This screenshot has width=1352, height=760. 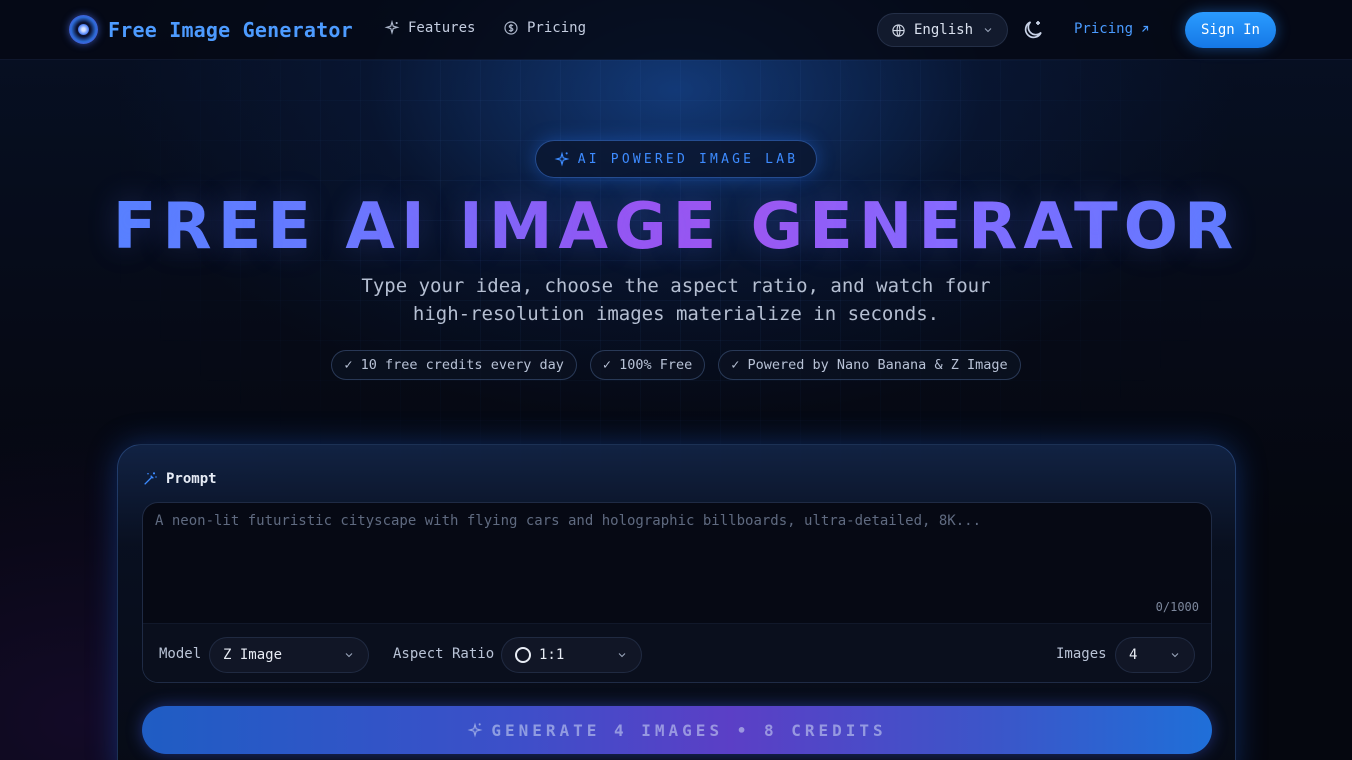 I want to click on images-label: Images, so click(x=1081, y=654).